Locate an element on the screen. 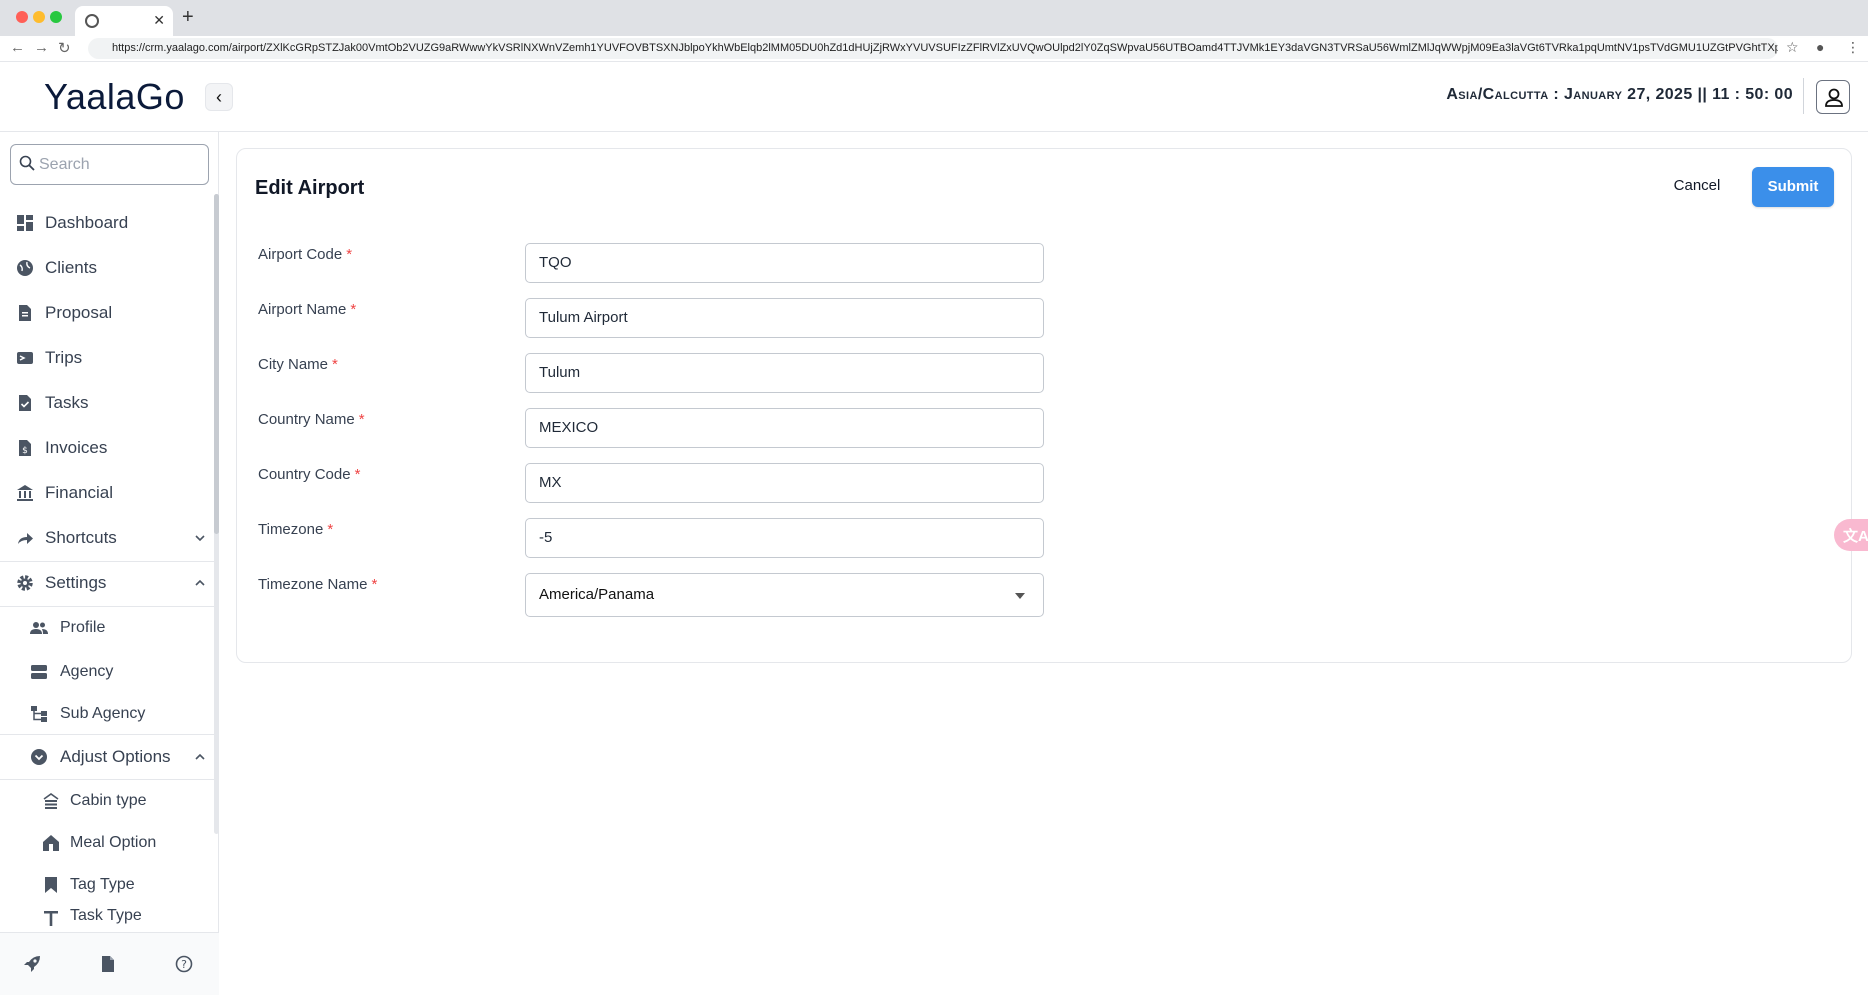 The height and width of the screenshot is (995, 1868). sidebar-item-label: Adjust Options is located at coordinates (115, 756).